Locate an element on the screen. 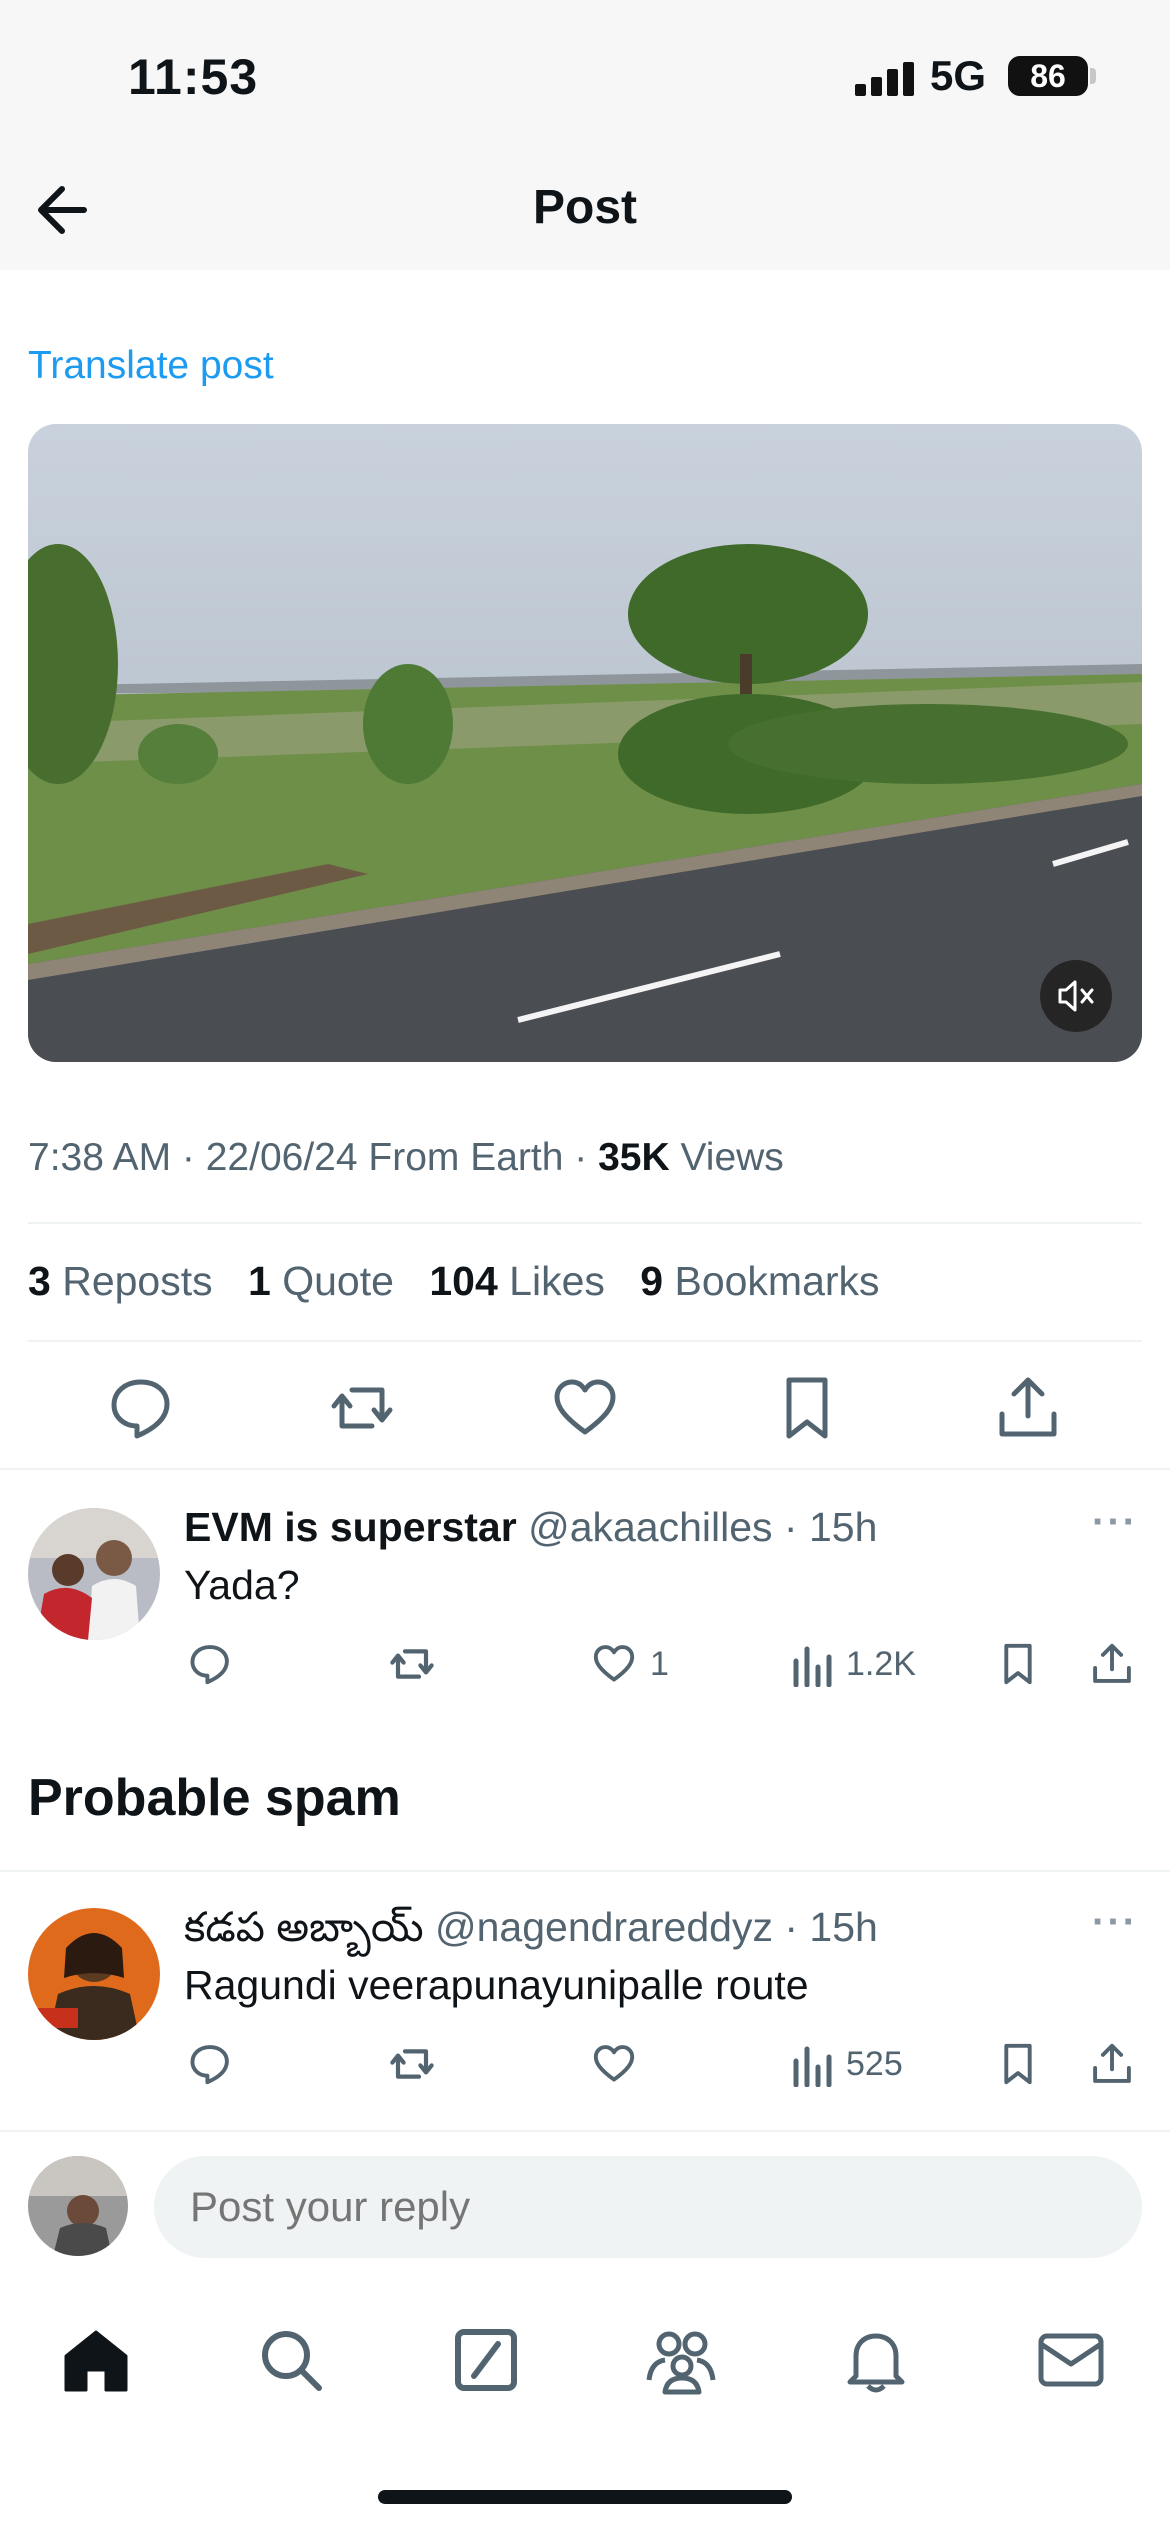 This screenshot has height=2532, width=1170. reply-author-handle: @nagendrareddyz · 15h is located at coordinates (651, 1927).